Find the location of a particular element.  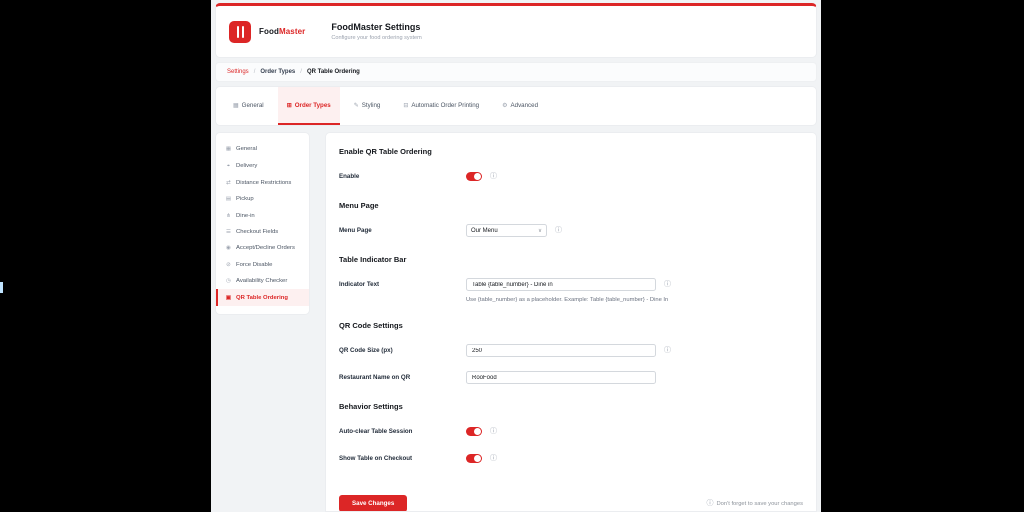

tab-styling: ✎ Styling is located at coordinates (367, 106).